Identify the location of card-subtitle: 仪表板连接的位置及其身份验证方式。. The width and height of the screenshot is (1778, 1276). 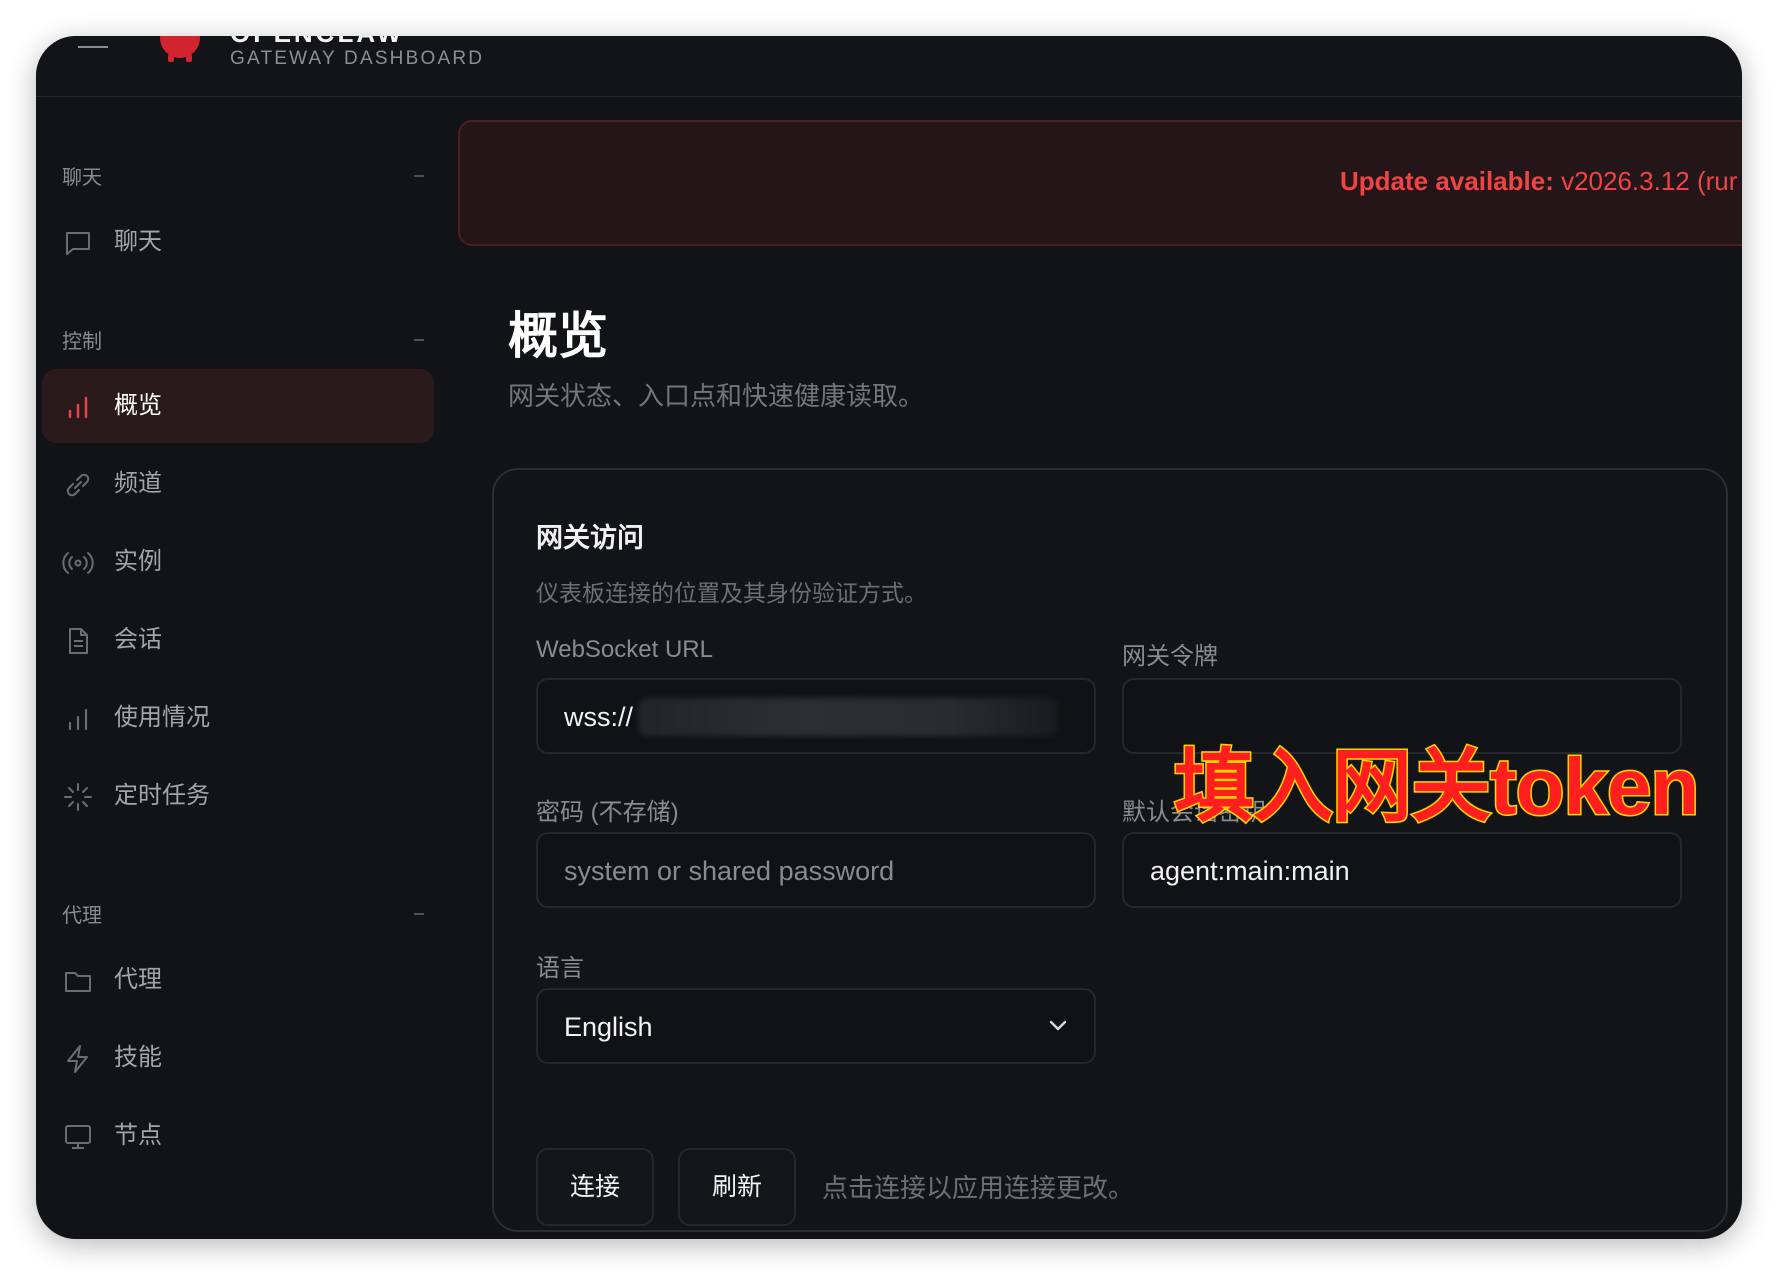
(731, 593).